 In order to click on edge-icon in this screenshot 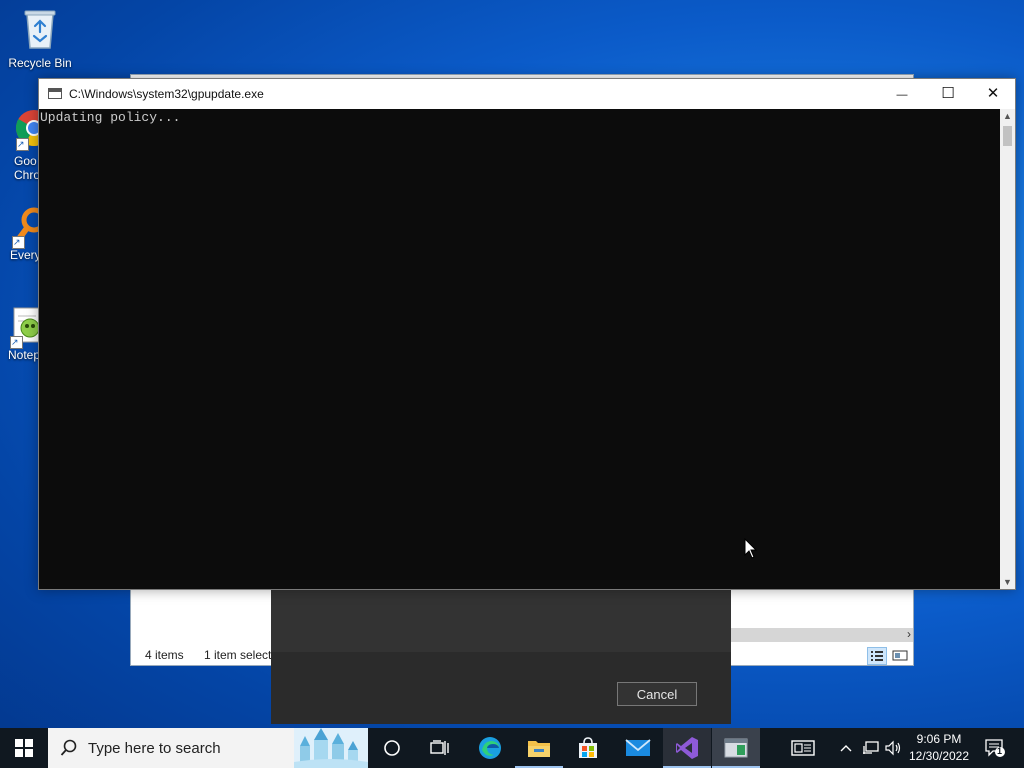, I will do `click(490, 748)`.